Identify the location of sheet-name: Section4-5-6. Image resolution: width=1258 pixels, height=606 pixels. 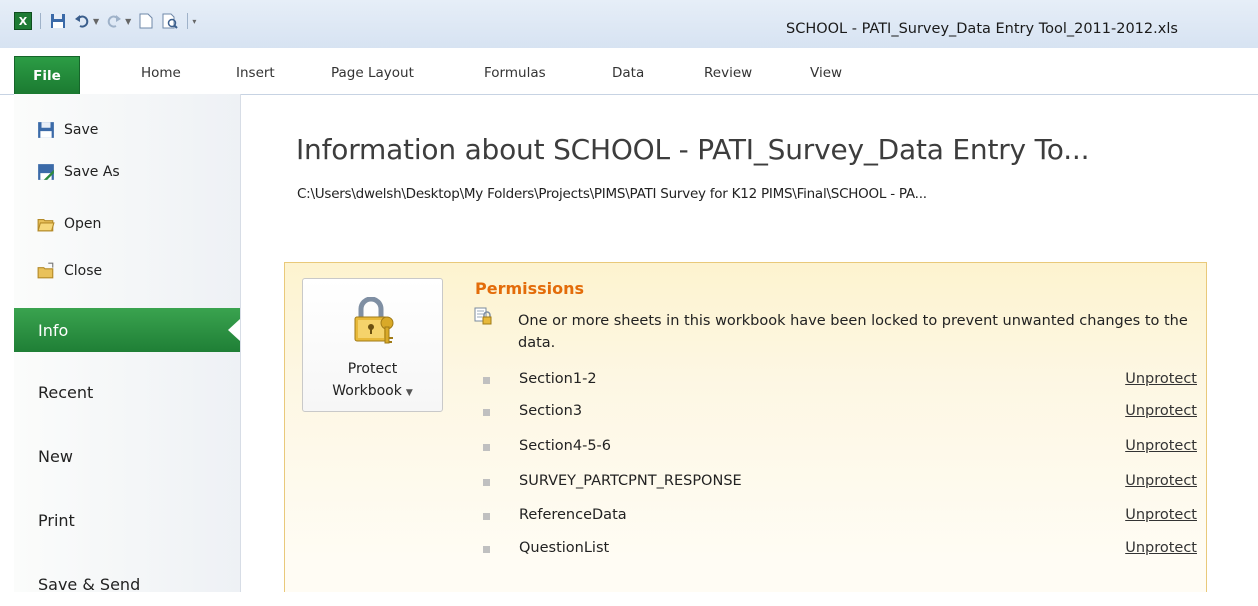
(565, 446).